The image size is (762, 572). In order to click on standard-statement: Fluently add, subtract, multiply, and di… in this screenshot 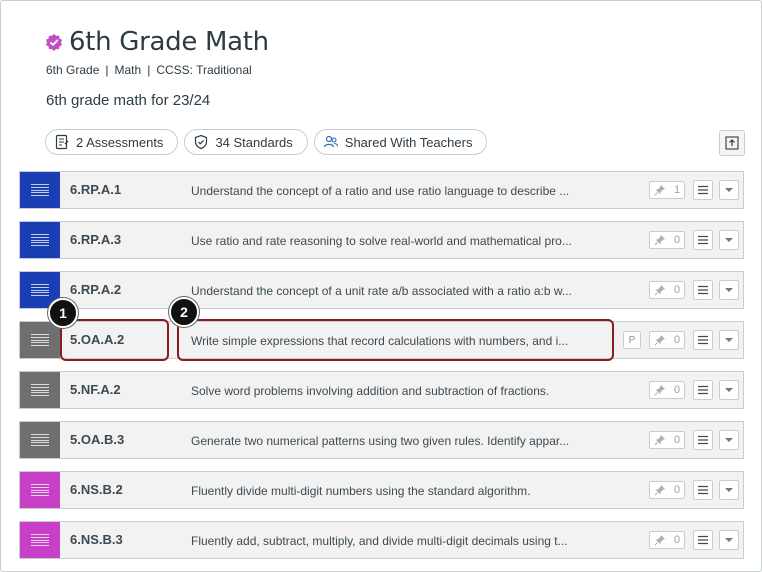, I will do `click(379, 541)`.